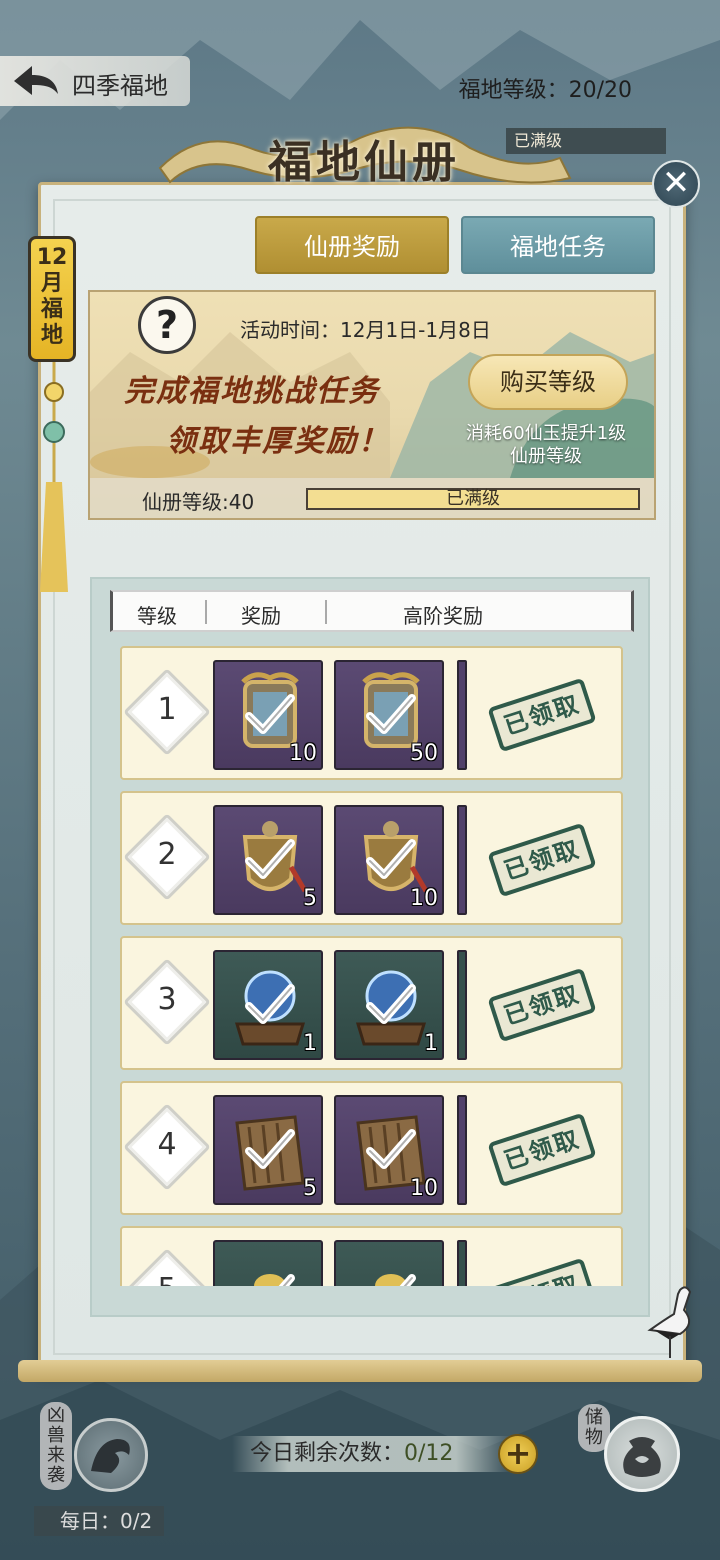  I want to click on close-button: ✕, so click(676, 184).